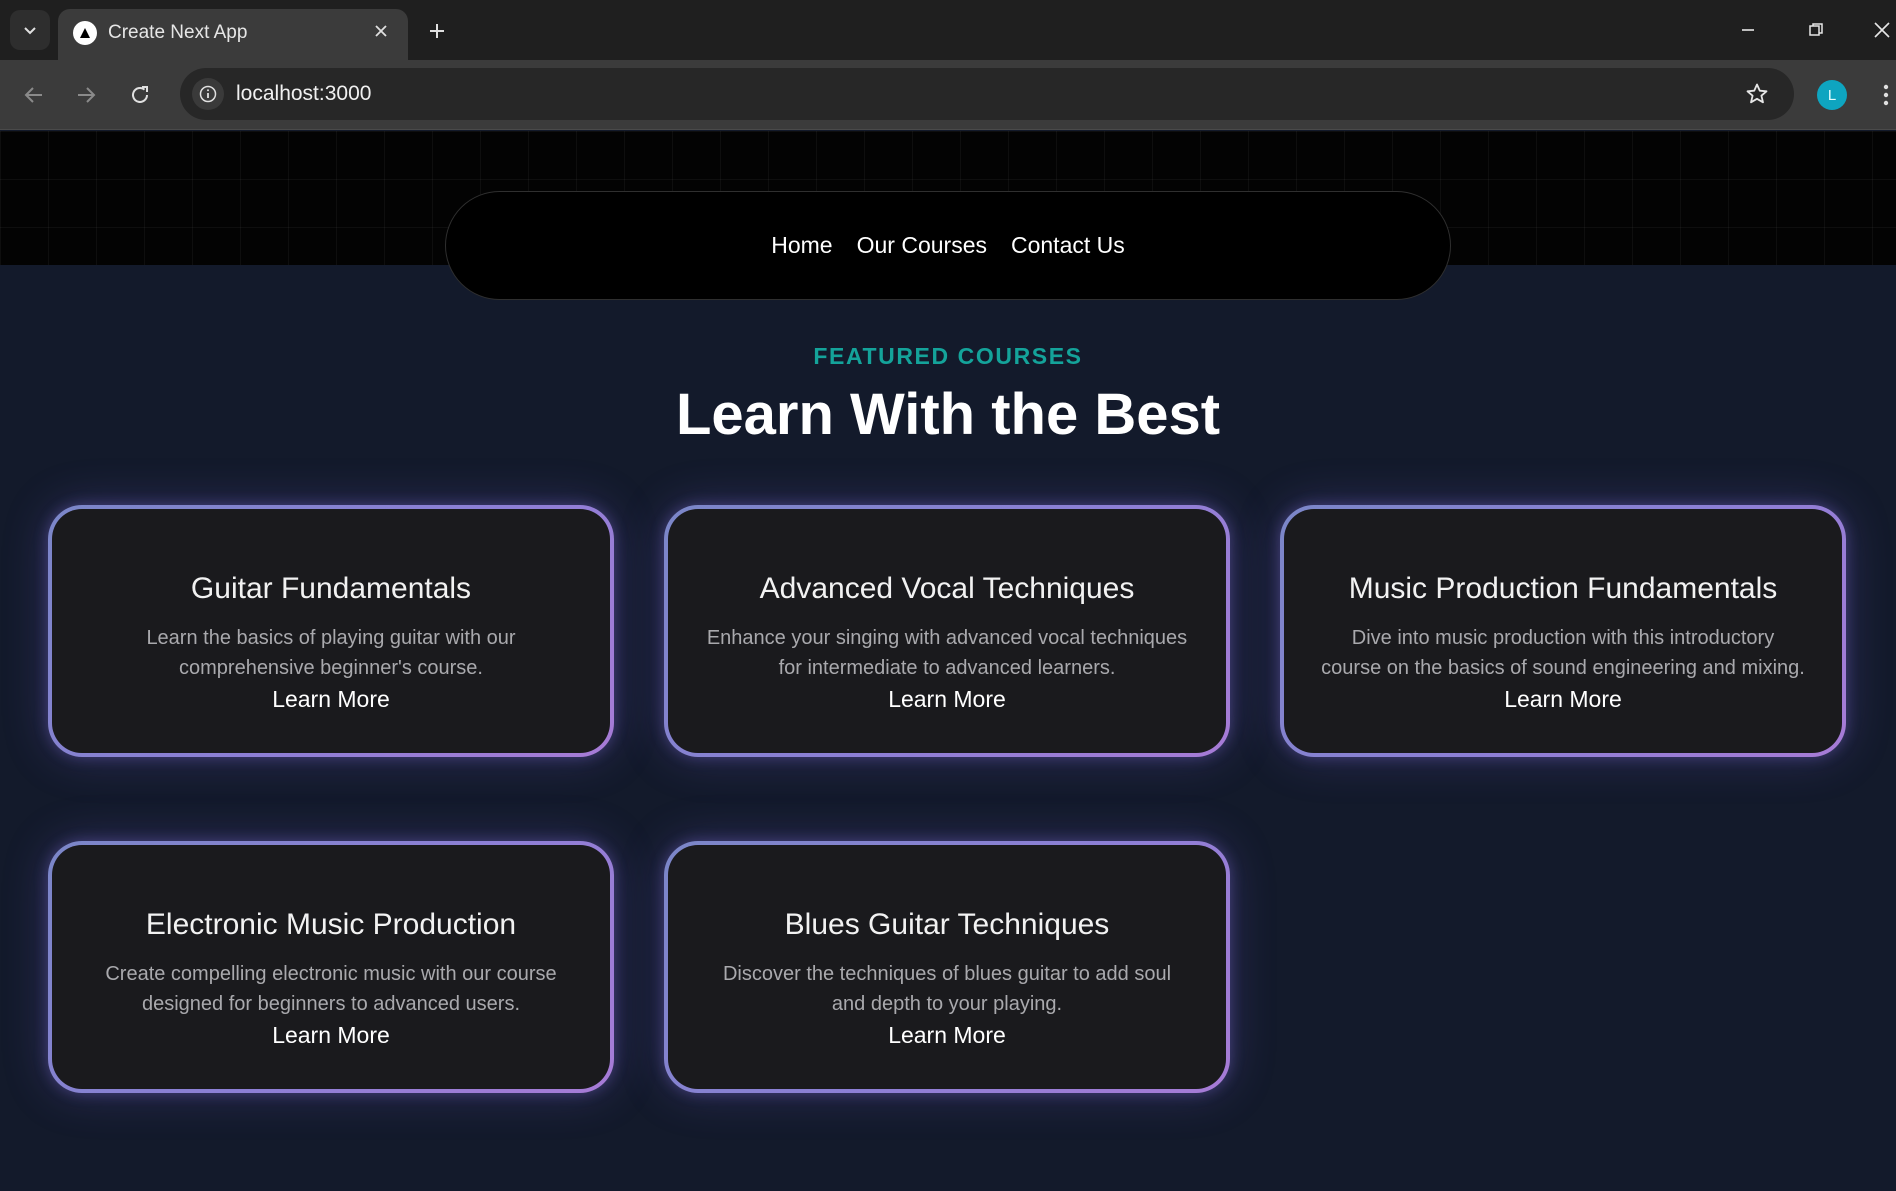  What do you see at coordinates (801, 245) in the screenshot?
I see `nav-link-home: Home` at bounding box center [801, 245].